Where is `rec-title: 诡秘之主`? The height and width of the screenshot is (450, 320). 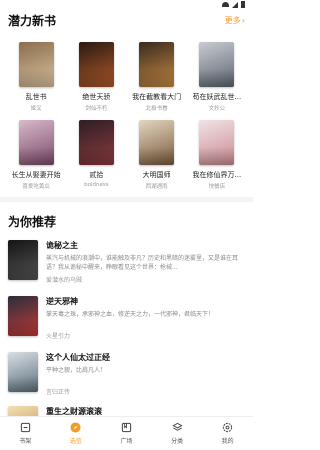
rec-title: 诡秘之主 is located at coordinates (62, 245).